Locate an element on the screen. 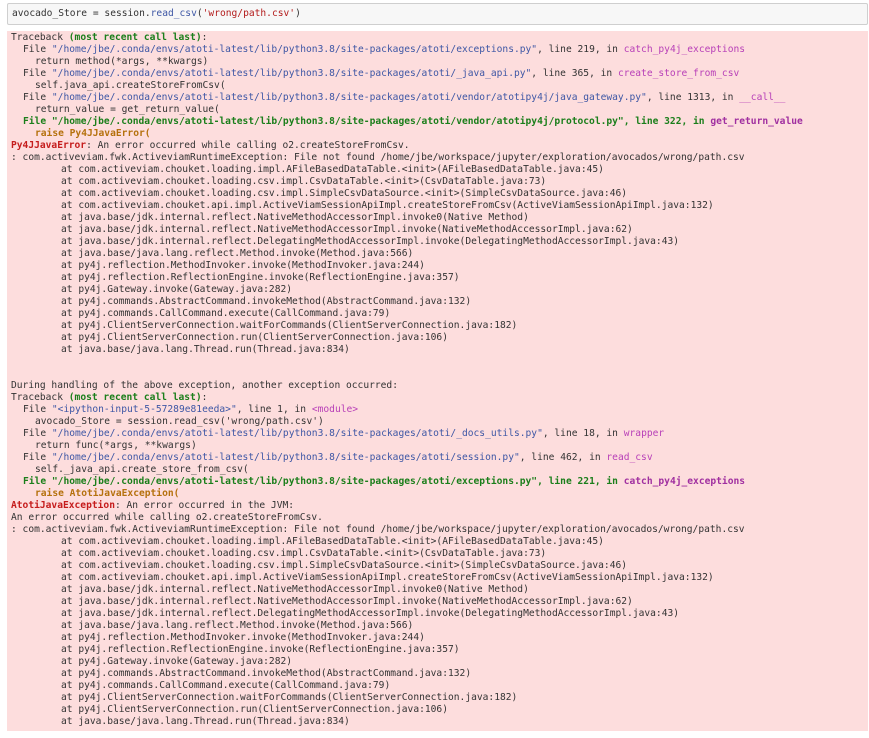  frame-function: catch_py4j_exceptions is located at coordinates (684, 49).